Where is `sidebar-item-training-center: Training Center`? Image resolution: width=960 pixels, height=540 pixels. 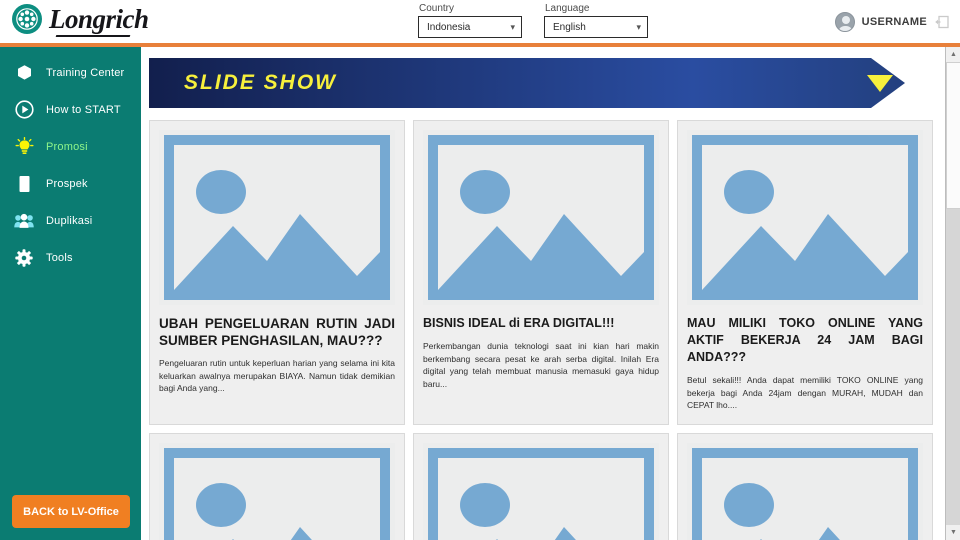
sidebar-item-training-center: Training Center is located at coordinates (70, 72).